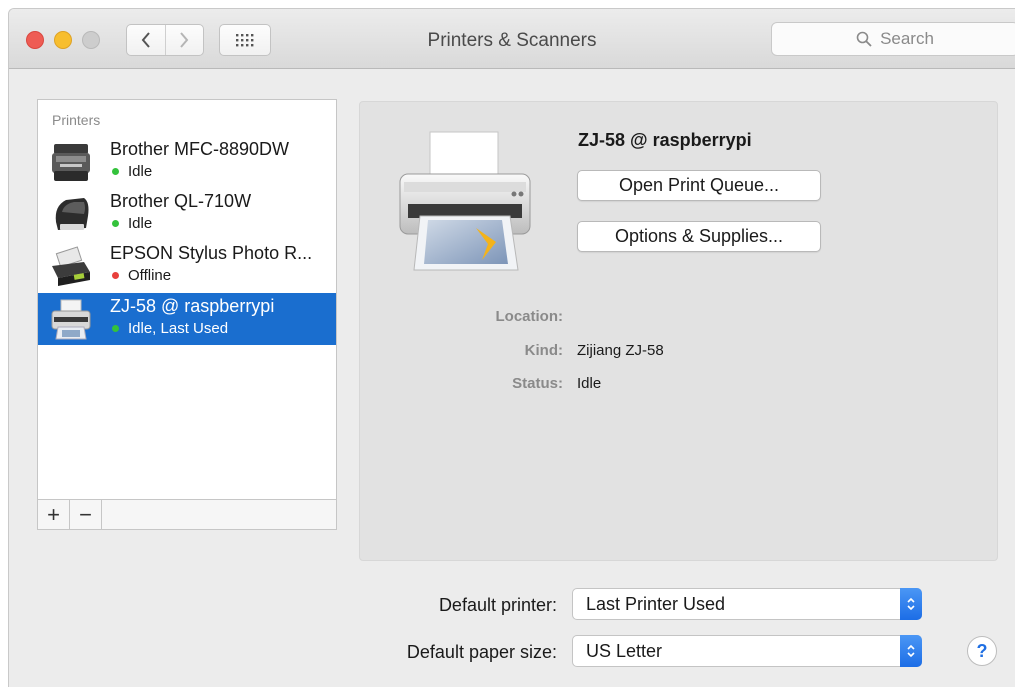 The height and width of the screenshot is (687, 1015). Describe the element at coordinates (192, 306) in the screenshot. I see `printer-name: ZJ-58 @ raspberrypi` at that location.